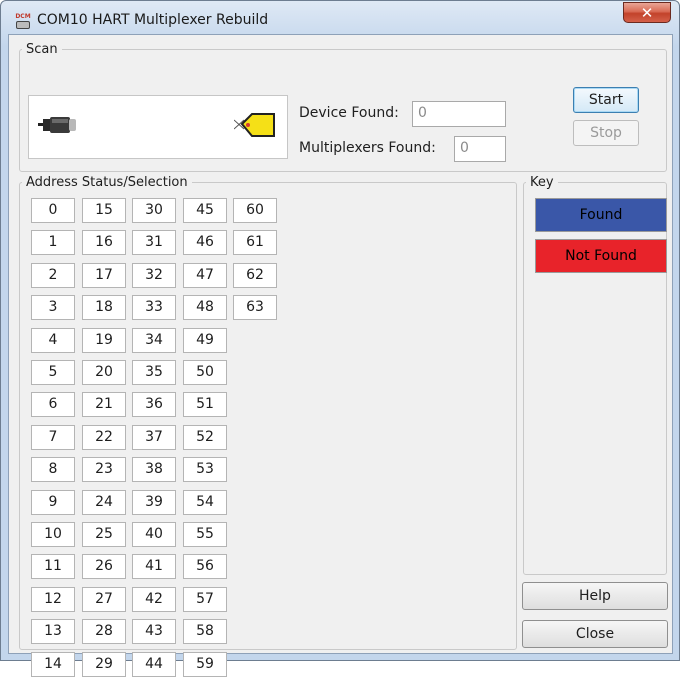  Describe the element at coordinates (154, 242) in the screenshot. I see `address-cell: 31` at that location.